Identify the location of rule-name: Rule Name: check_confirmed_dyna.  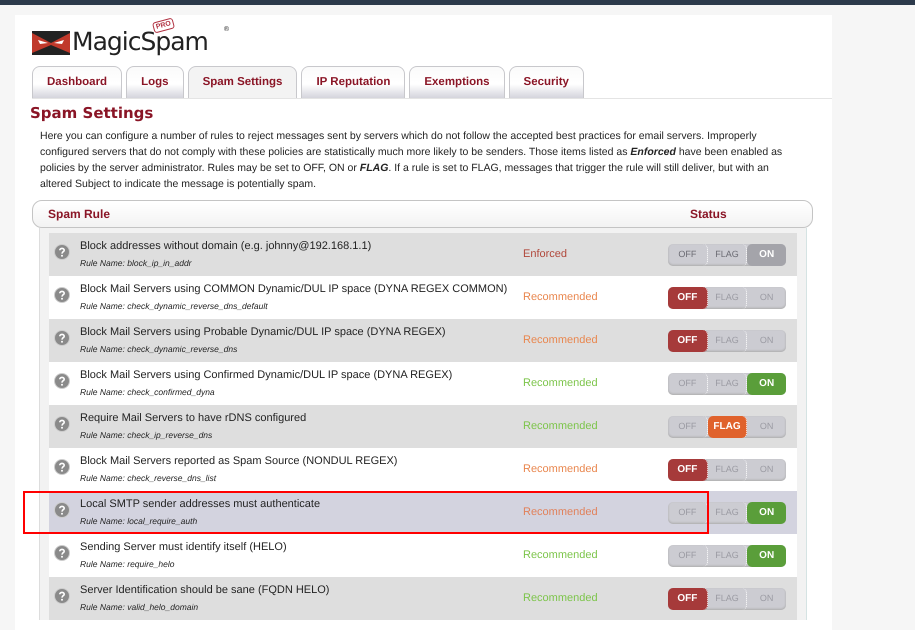
(148, 392).